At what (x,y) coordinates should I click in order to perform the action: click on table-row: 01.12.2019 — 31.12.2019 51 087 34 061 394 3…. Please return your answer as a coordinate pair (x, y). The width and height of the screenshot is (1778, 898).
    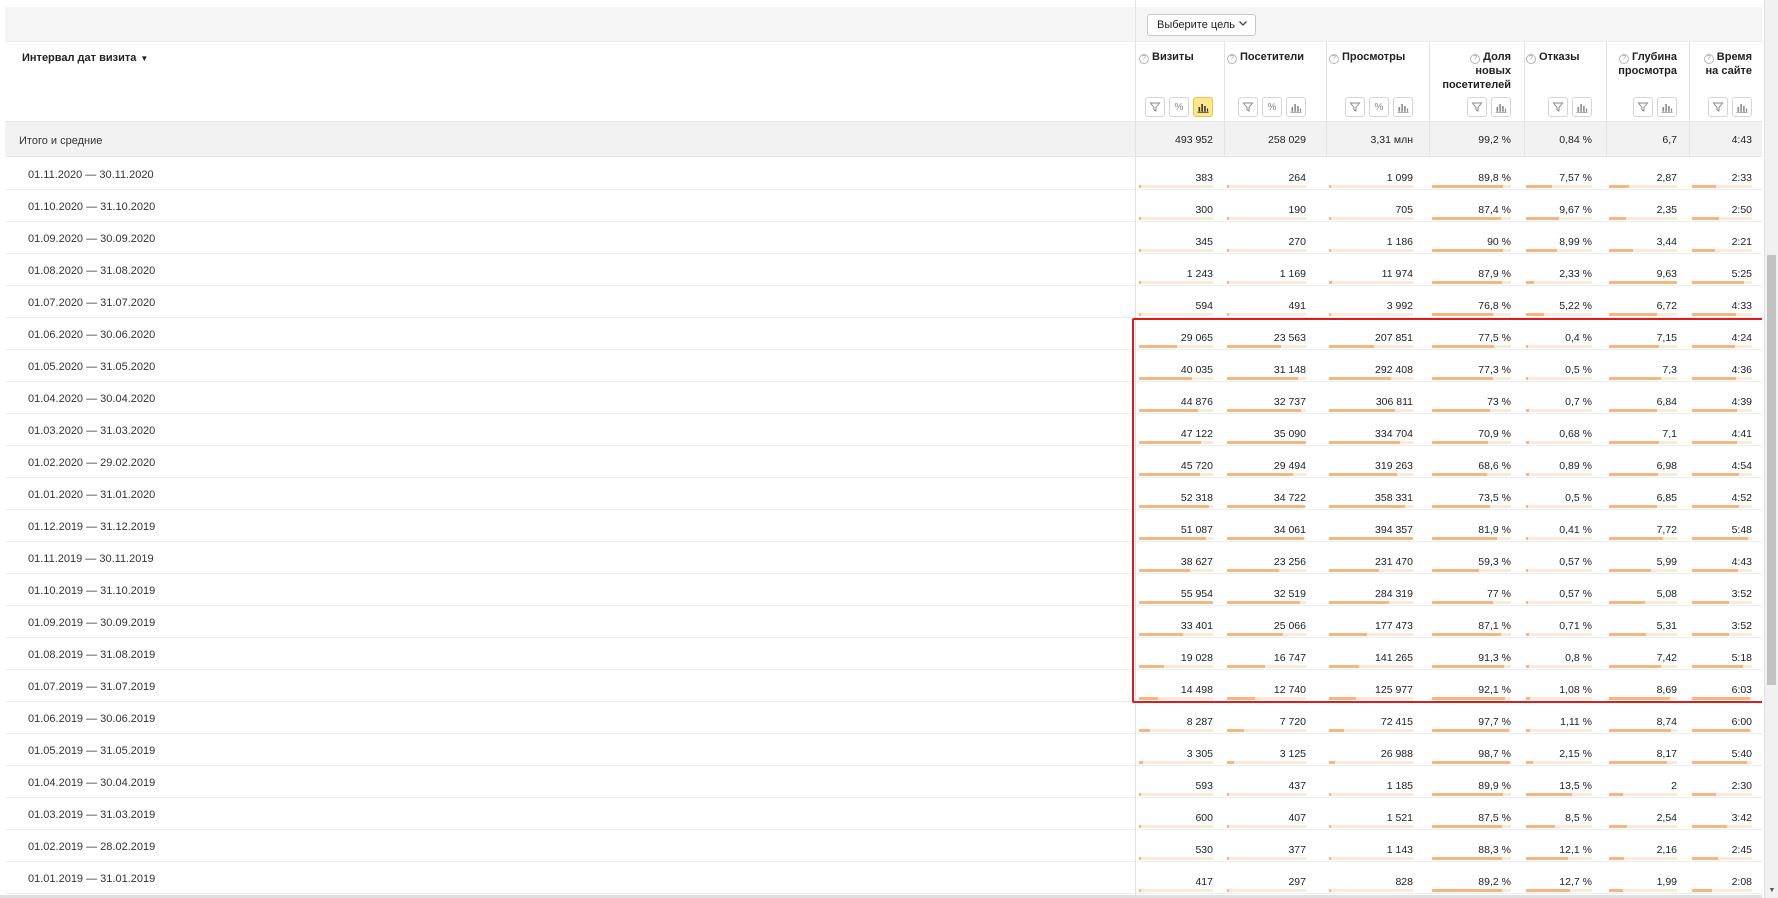
    Looking at the image, I should click on (883, 526).